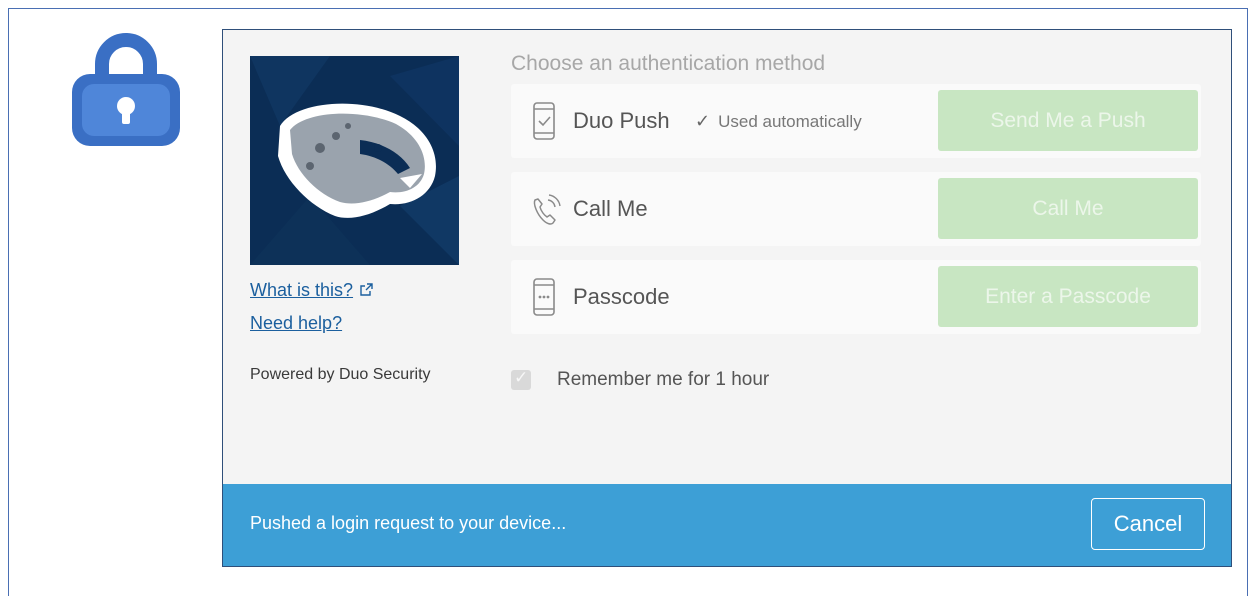 Image resolution: width=1251 pixels, height=596 pixels. I want to click on enter-passcode-button: Enter a Passcode, so click(1068, 296).